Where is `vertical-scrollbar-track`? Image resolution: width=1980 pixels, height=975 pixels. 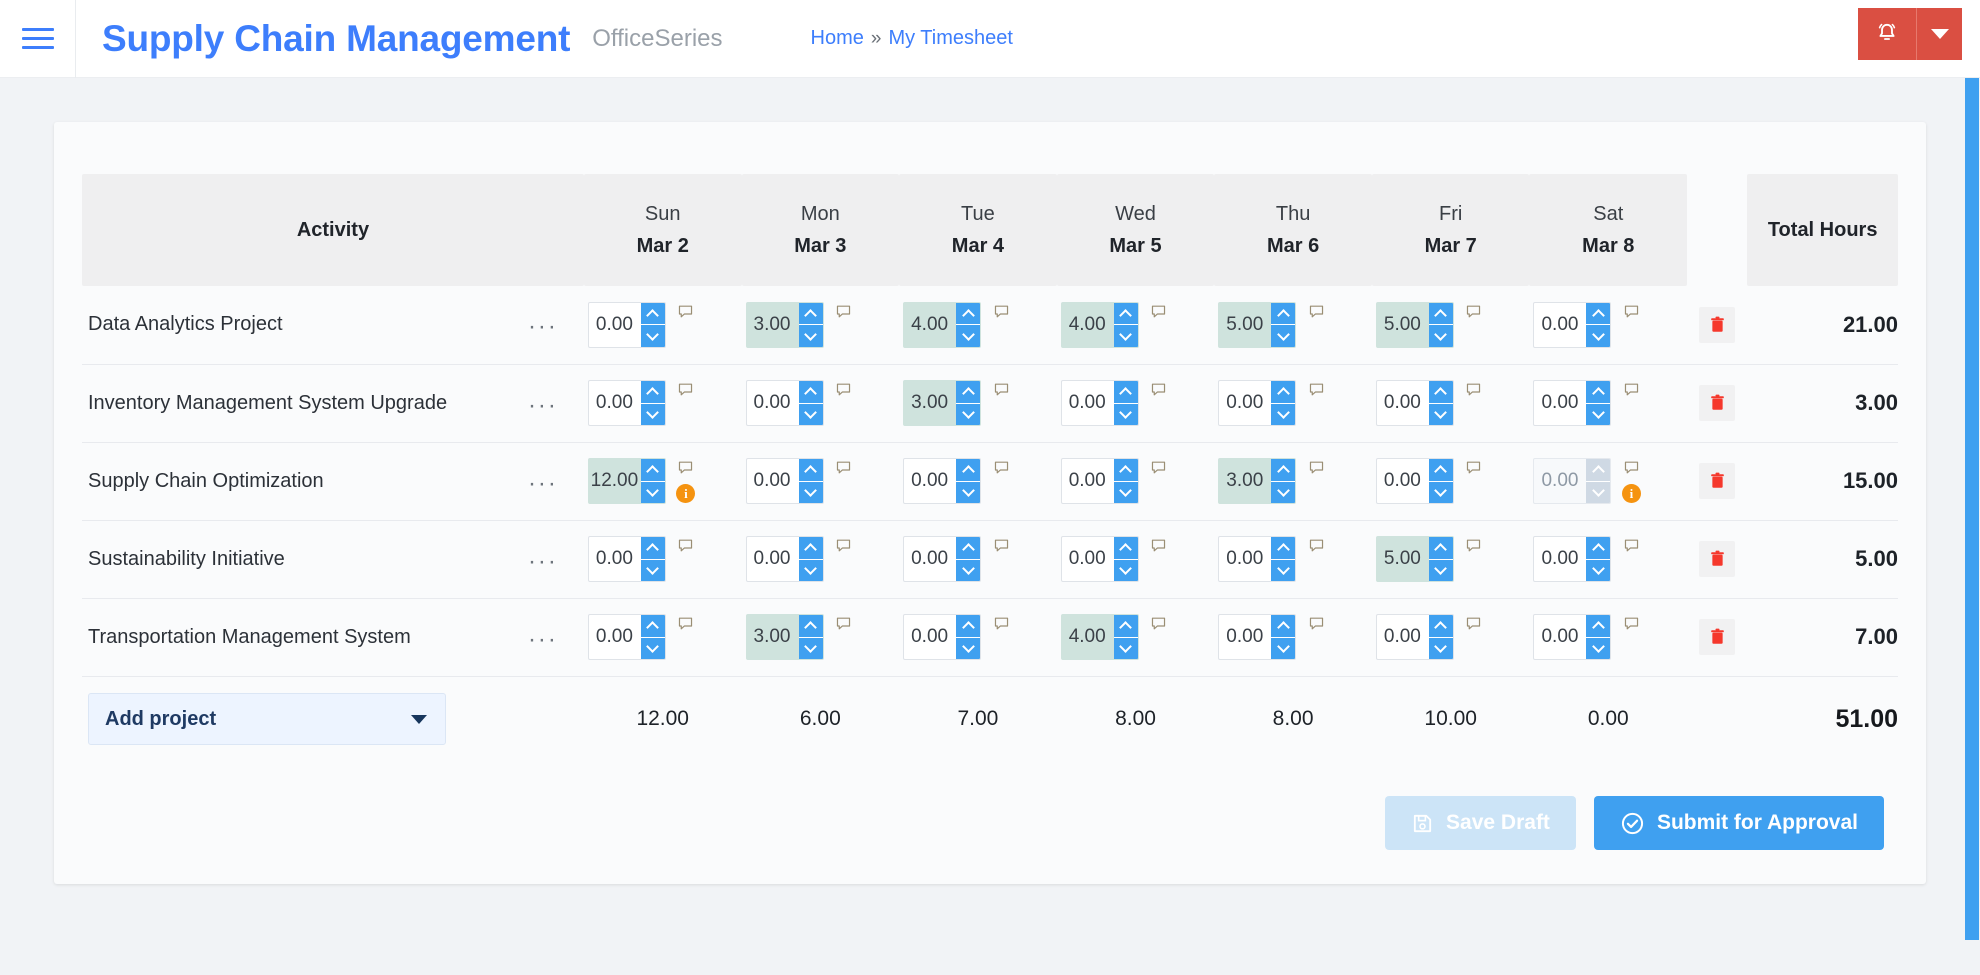 vertical-scrollbar-track is located at coordinates (1972, 526).